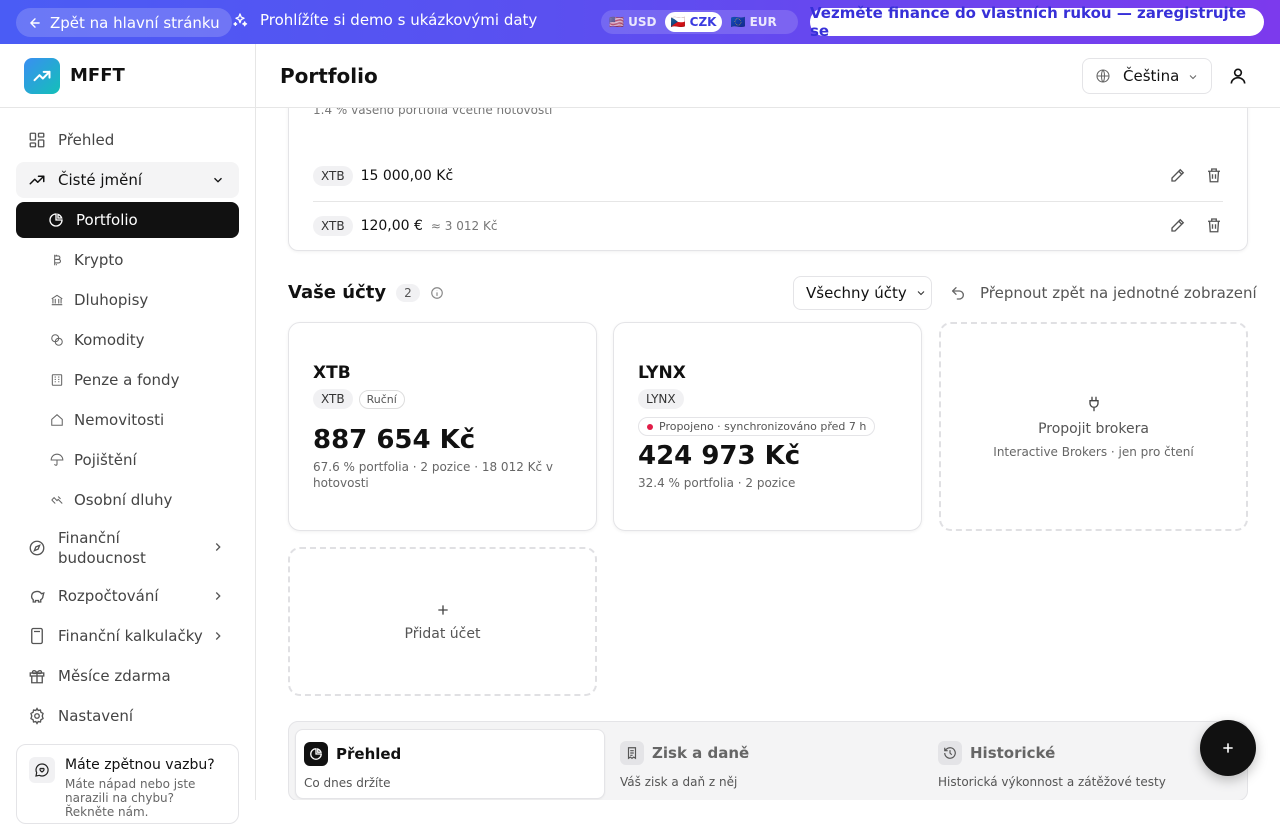 This screenshot has height=824, width=1280. What do you see at coordinates (763, 426) in the screenshot?
I see `sync-status-text: Propojeno · synchronizováno před 7 h` at bounding box center [763, 426].